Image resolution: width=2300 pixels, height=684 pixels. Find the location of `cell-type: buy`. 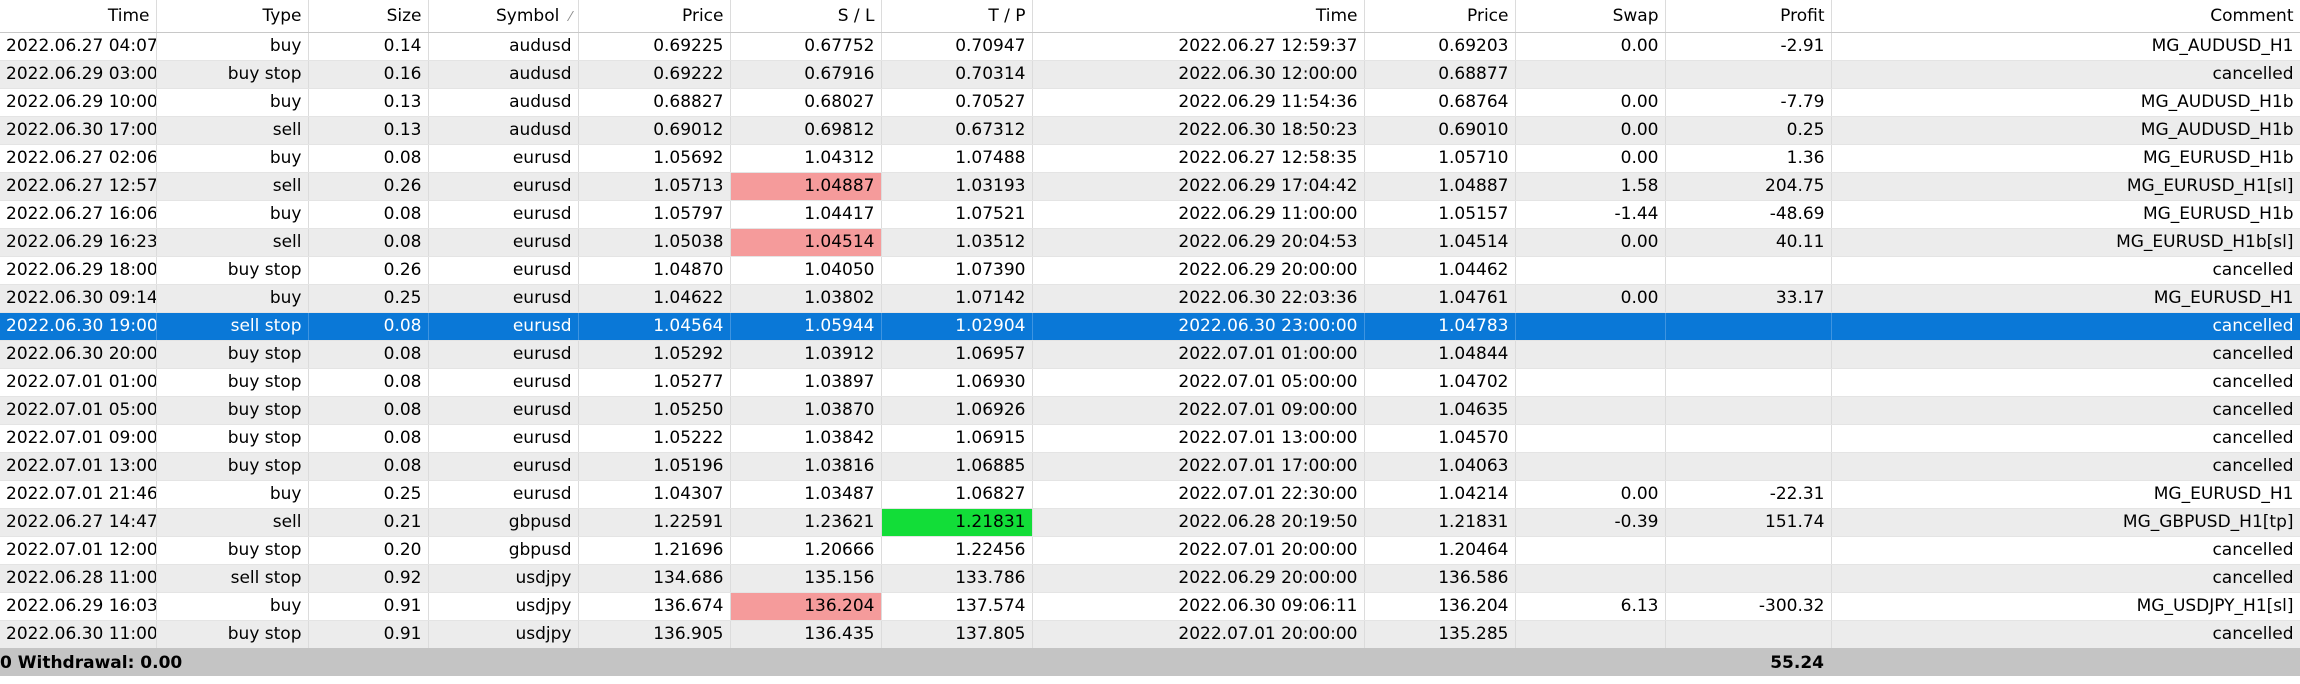

cell-type: buy is located at coordinates (232, 46).